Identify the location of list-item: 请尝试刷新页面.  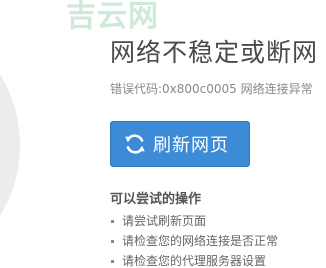
(194, 221).